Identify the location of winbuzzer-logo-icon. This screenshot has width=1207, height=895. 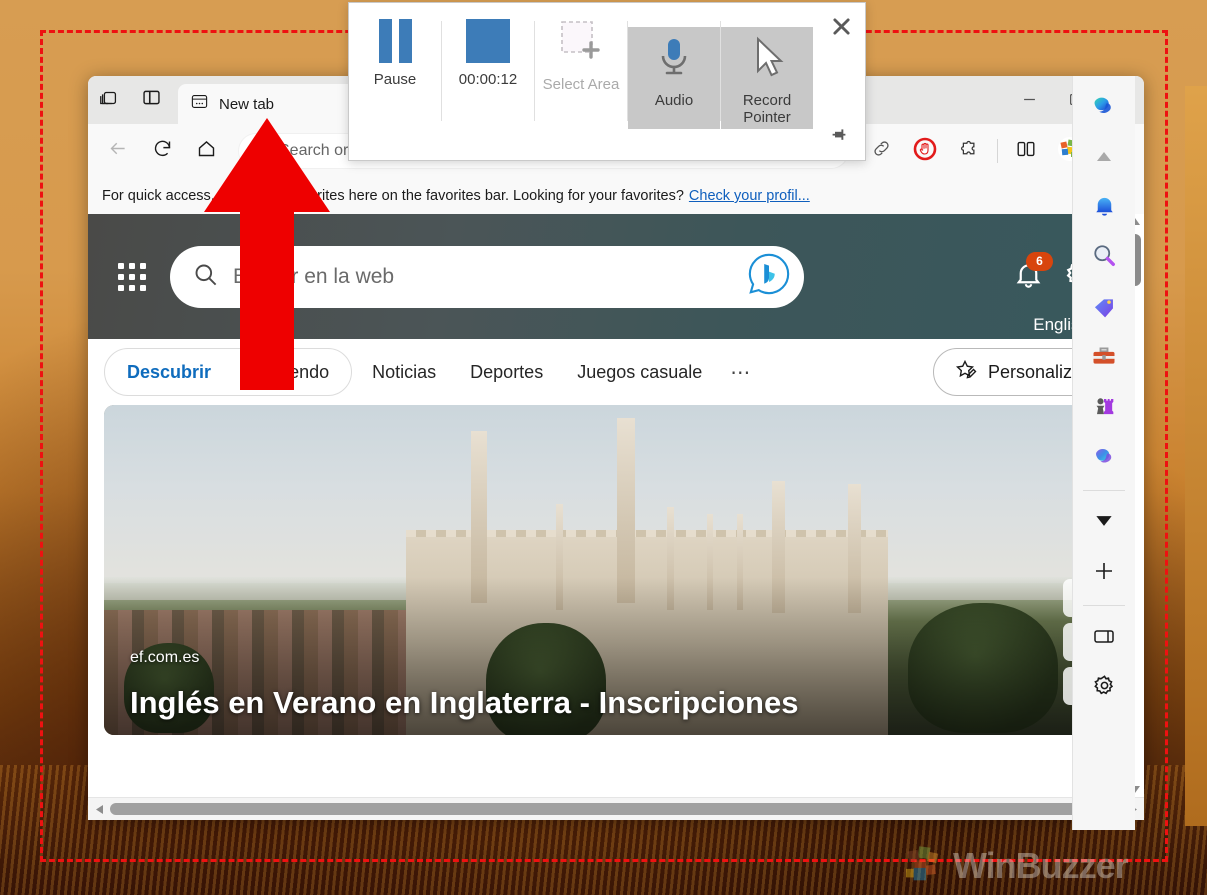
(922, 863).